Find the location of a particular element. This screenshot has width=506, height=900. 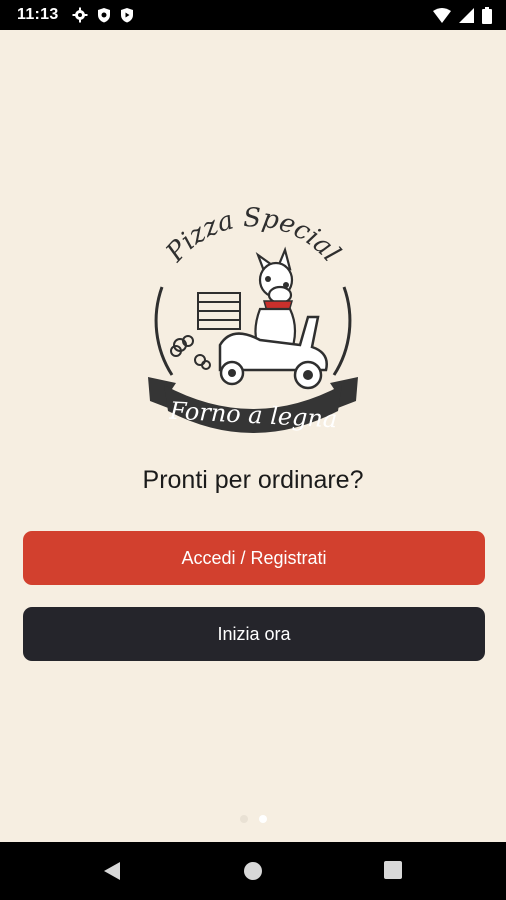

logo-brand-text: Pizza Special is located at coordinates (253, 235).